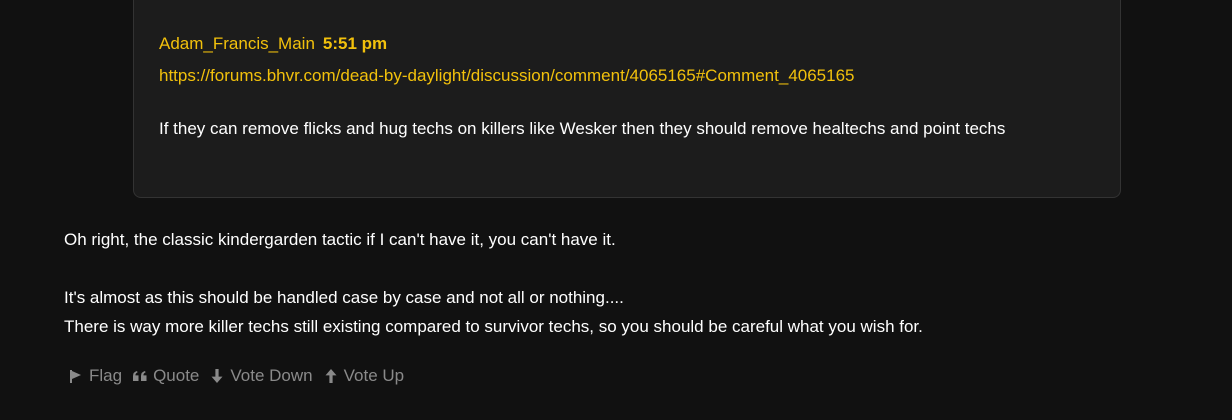 The height and width of the screenshot is (420, 1232). What do you see at coordinates (217, 376) in the screenshot?
I see `arrow-down-icon` at bounding box center [217, 376].